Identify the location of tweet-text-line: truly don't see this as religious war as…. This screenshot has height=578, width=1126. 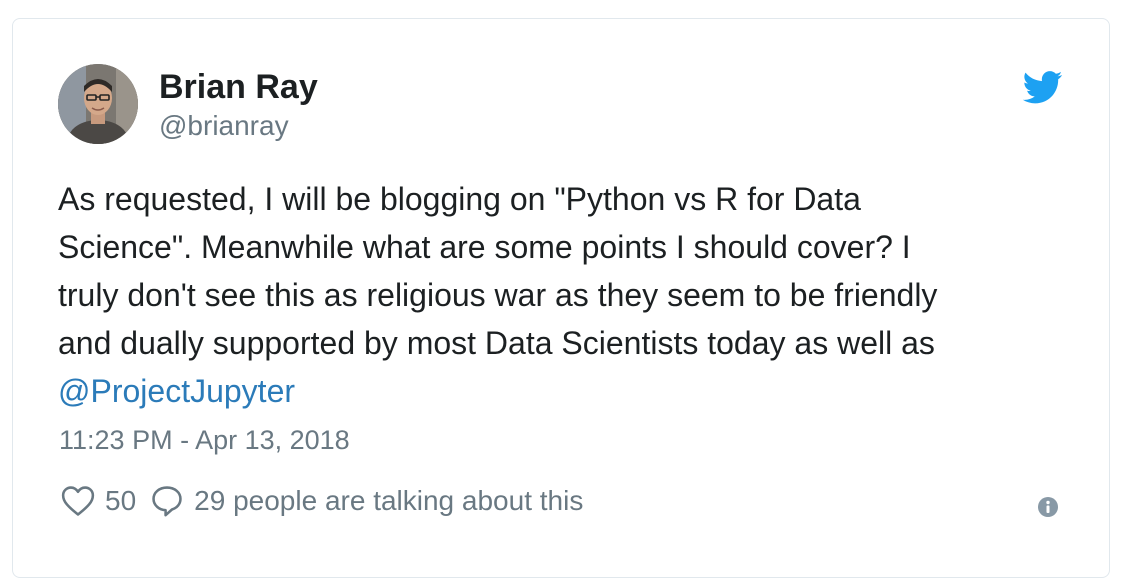
(498, 295).